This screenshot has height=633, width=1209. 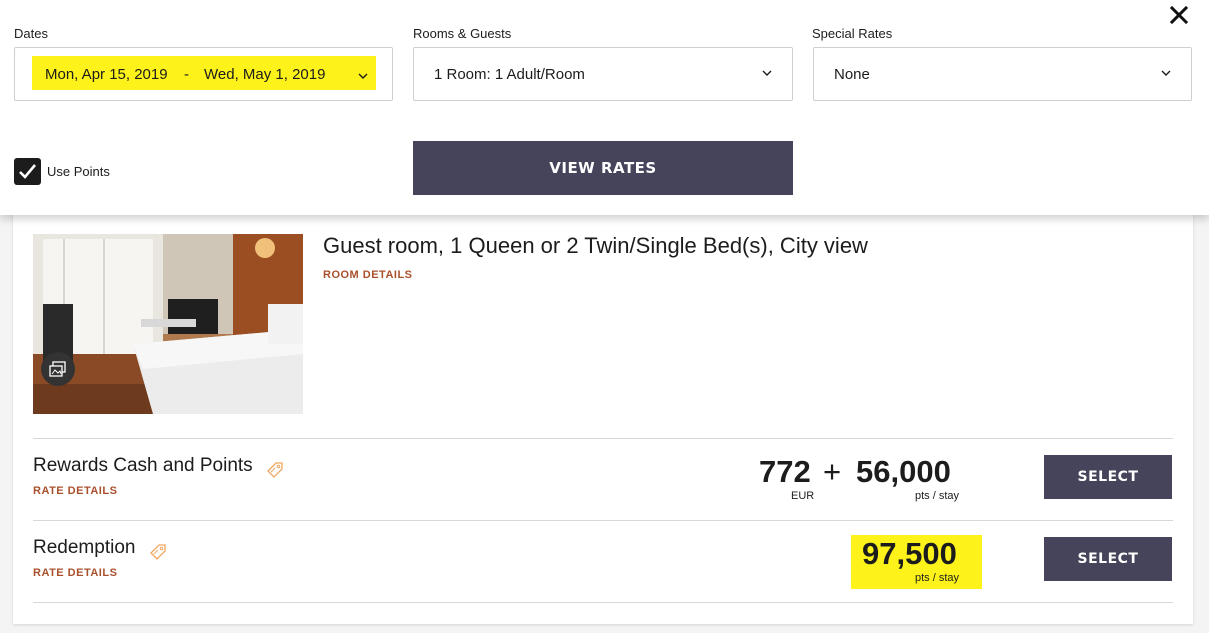 What do you see at coordinates (903, 471) in the screenshot?
I see `points-amount: 56,000` at bounding box center [903, 471].